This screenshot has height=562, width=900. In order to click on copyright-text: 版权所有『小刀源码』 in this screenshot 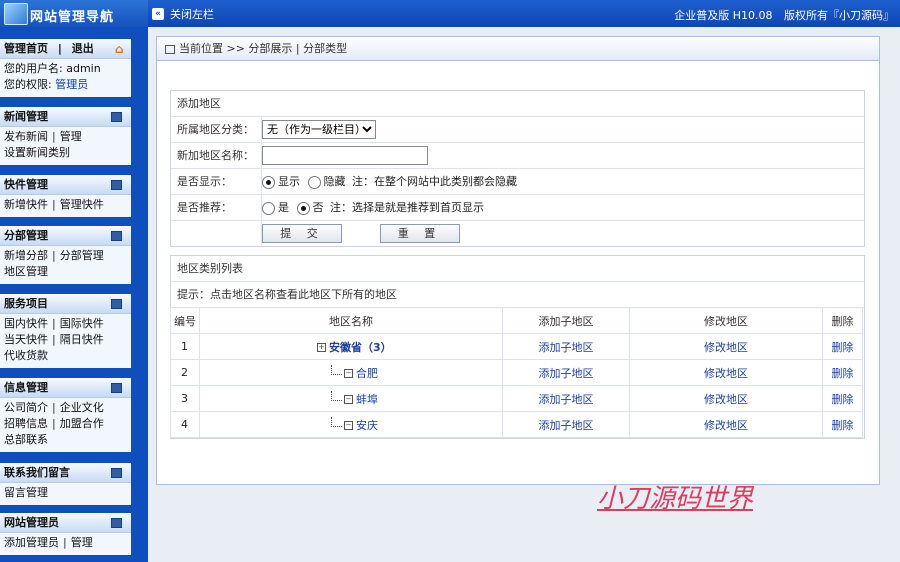, I will do `click(839, 15)`.